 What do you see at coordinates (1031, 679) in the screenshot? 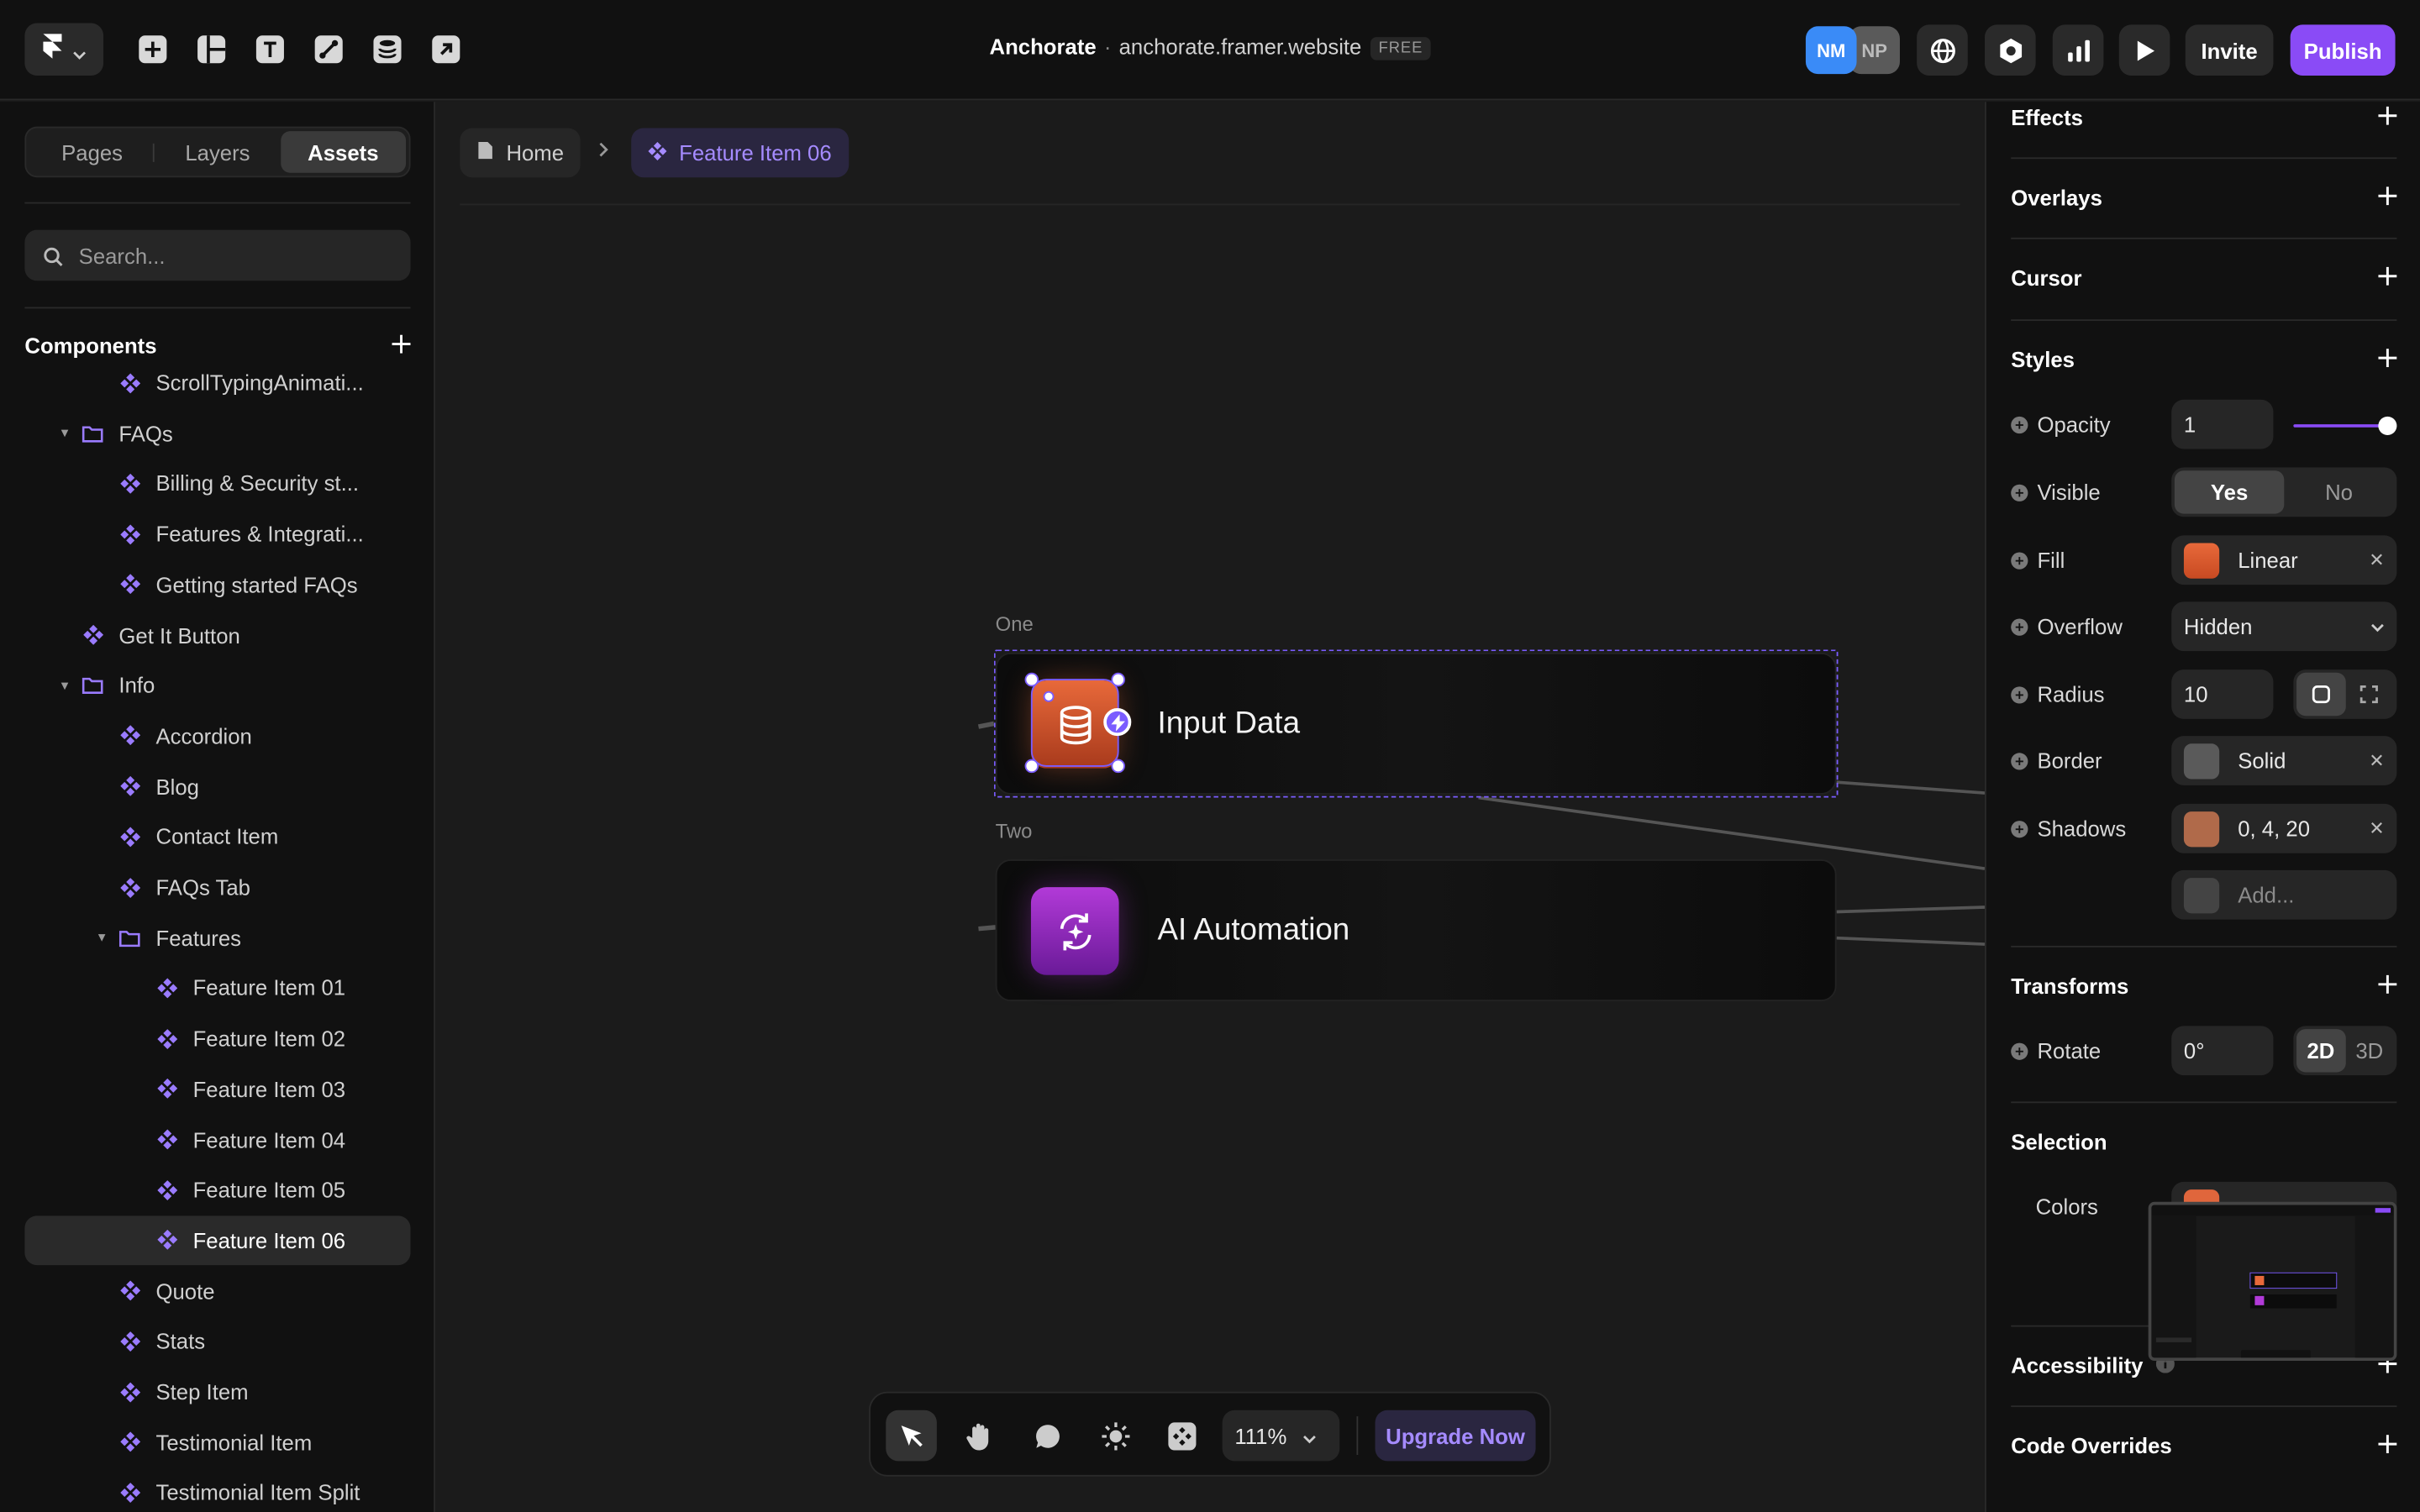
I see `resize-handle-tl` at bounding box center [1031, 679].